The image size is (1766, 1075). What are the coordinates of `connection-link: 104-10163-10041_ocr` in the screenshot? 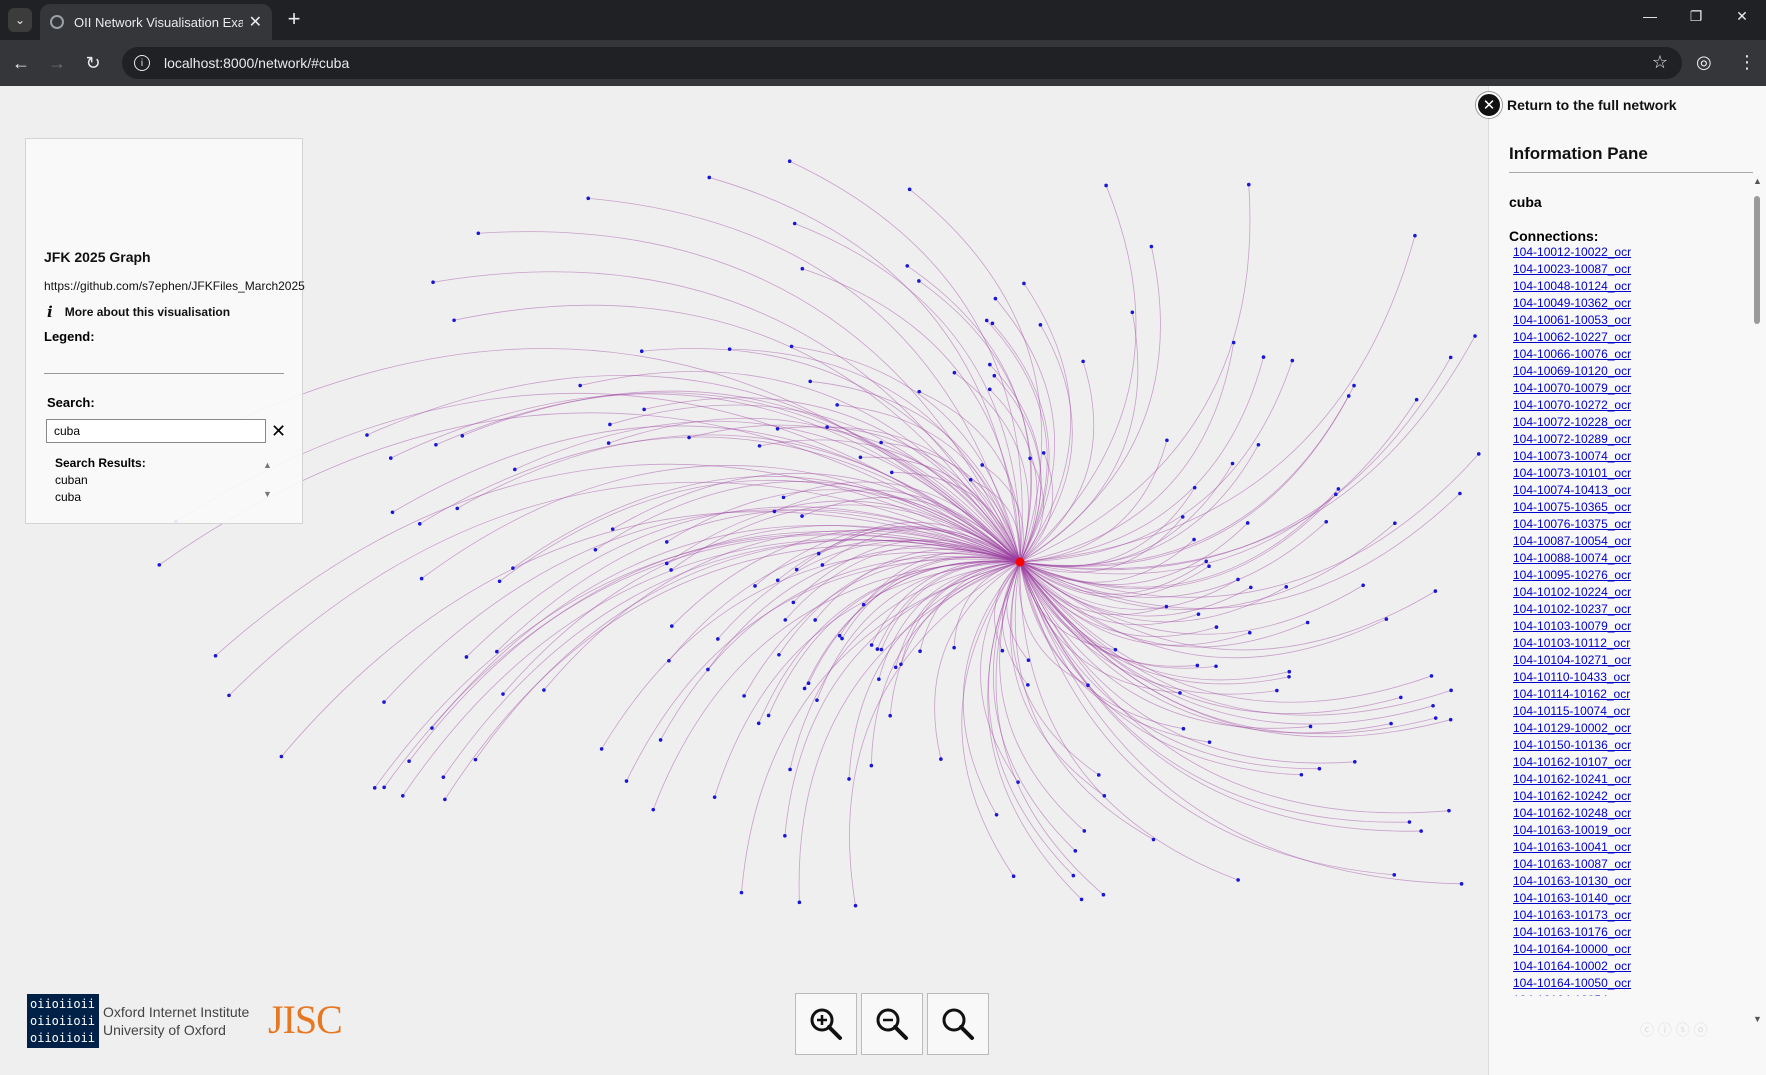 It's located at (1630, 847).